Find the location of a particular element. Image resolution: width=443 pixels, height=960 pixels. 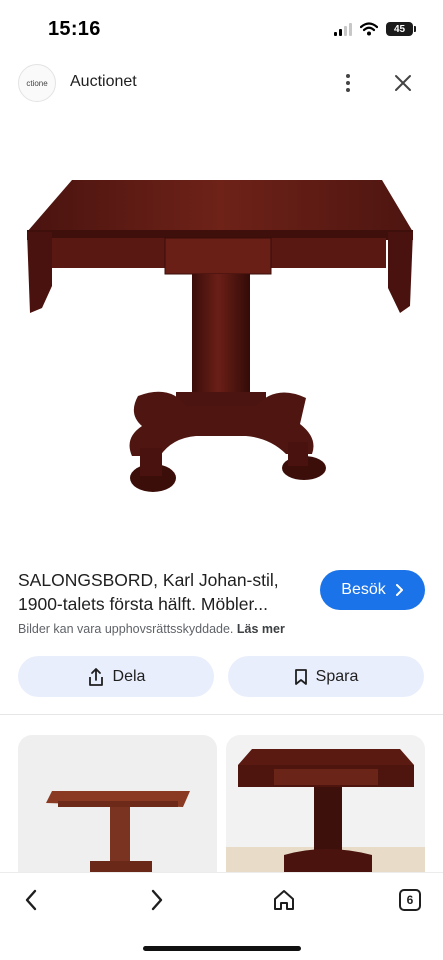

home-icon is located at coordinates (284, 900).